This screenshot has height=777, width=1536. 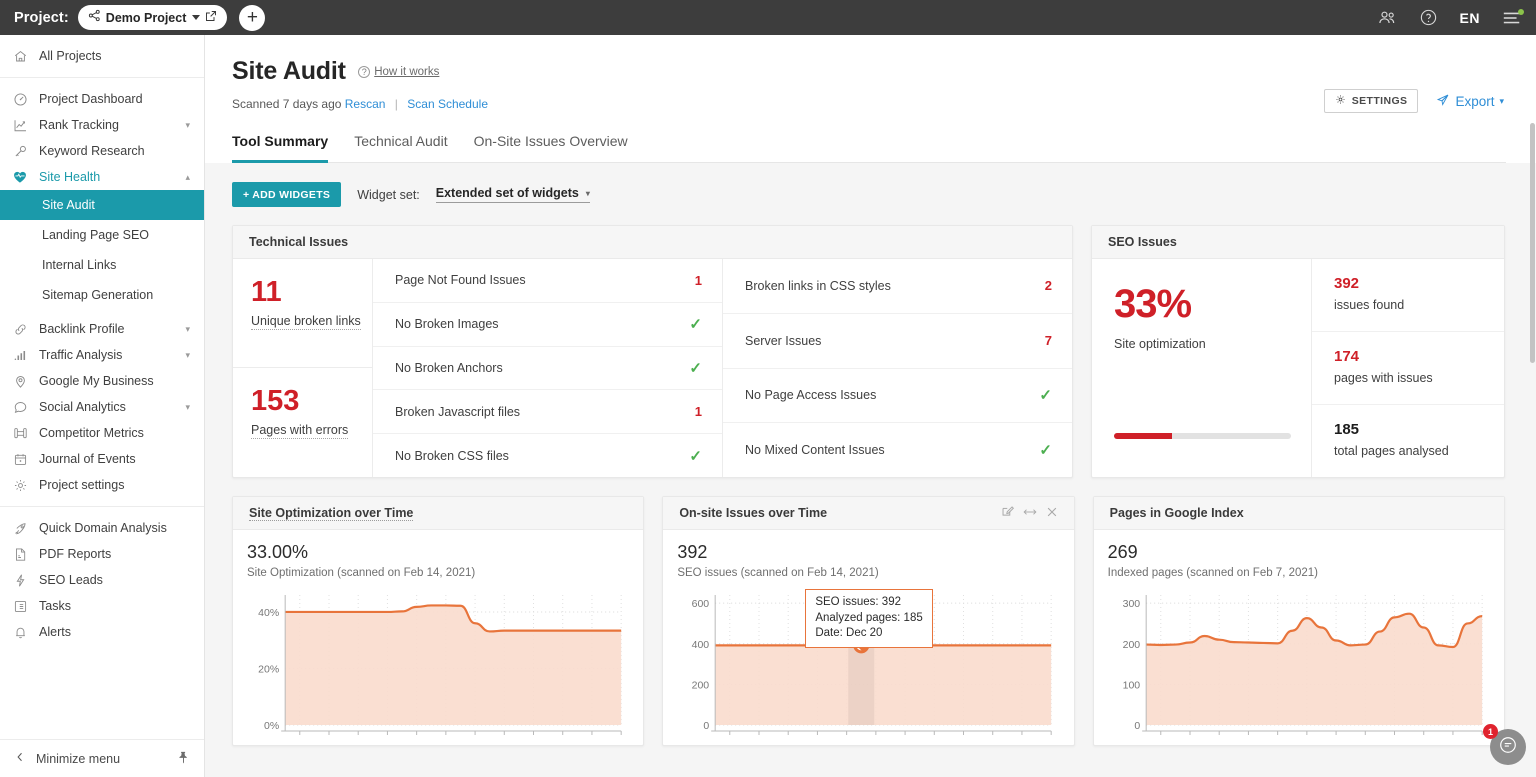 What do you see at coordinates (512, 194) in the screenshot?
I see `widget-set-dropdown: Extended set of widgets ▾` at bounding box center [512, 194].